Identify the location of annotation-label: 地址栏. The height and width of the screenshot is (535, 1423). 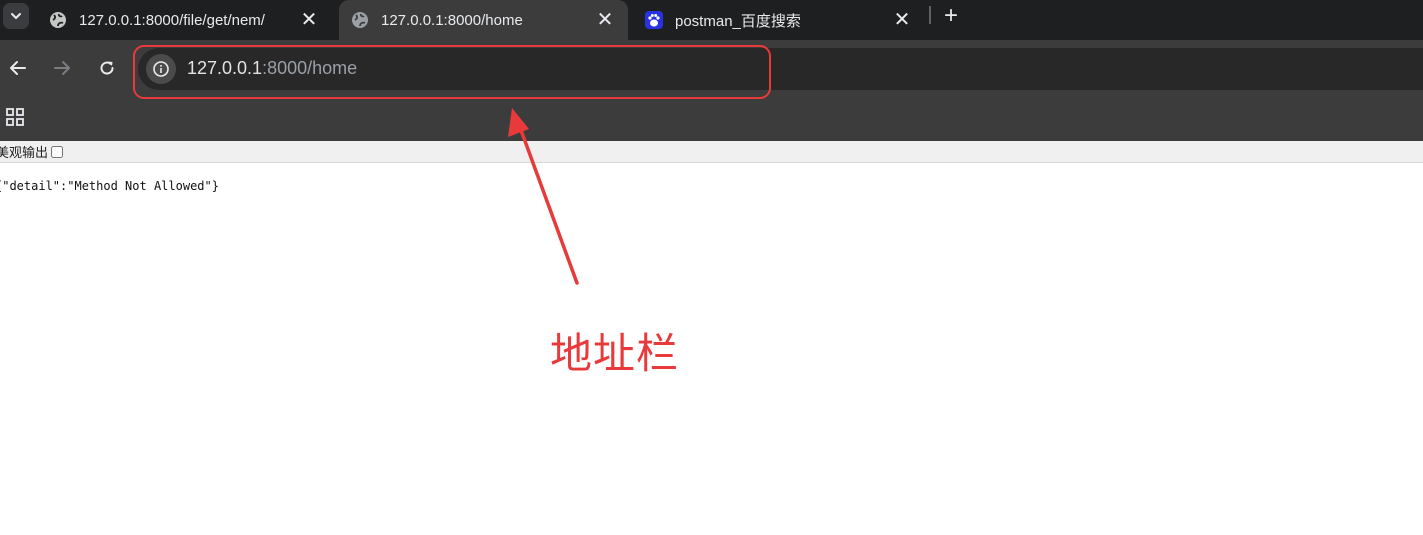
(615, 353).